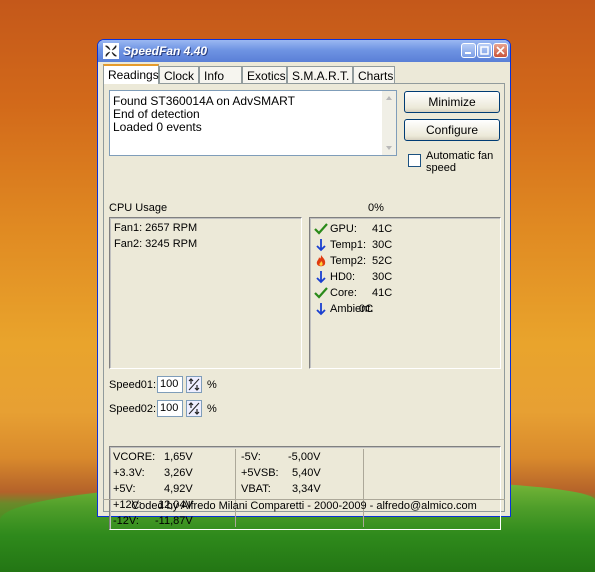  I want to click on fan-reading: Fan1: 2657 RPM, so click(156, 228).